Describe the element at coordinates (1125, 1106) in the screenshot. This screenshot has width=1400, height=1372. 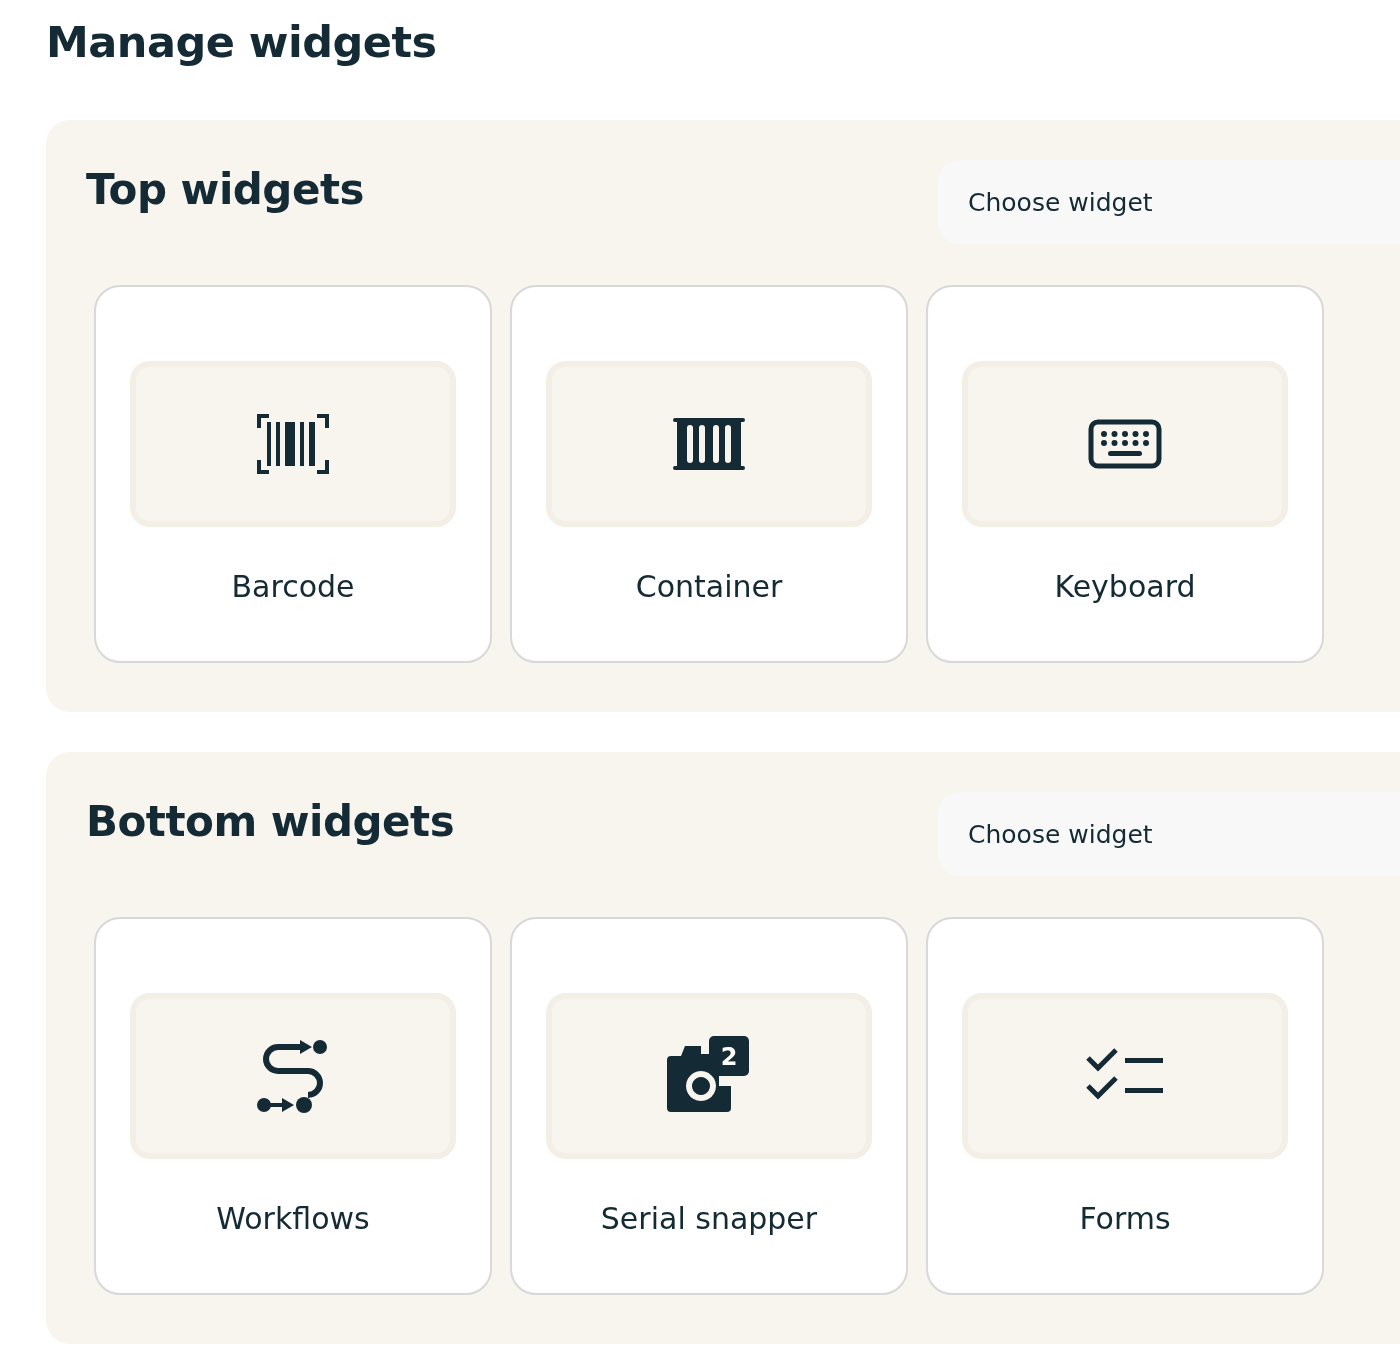
I see `widget-card: Forms` at that location.